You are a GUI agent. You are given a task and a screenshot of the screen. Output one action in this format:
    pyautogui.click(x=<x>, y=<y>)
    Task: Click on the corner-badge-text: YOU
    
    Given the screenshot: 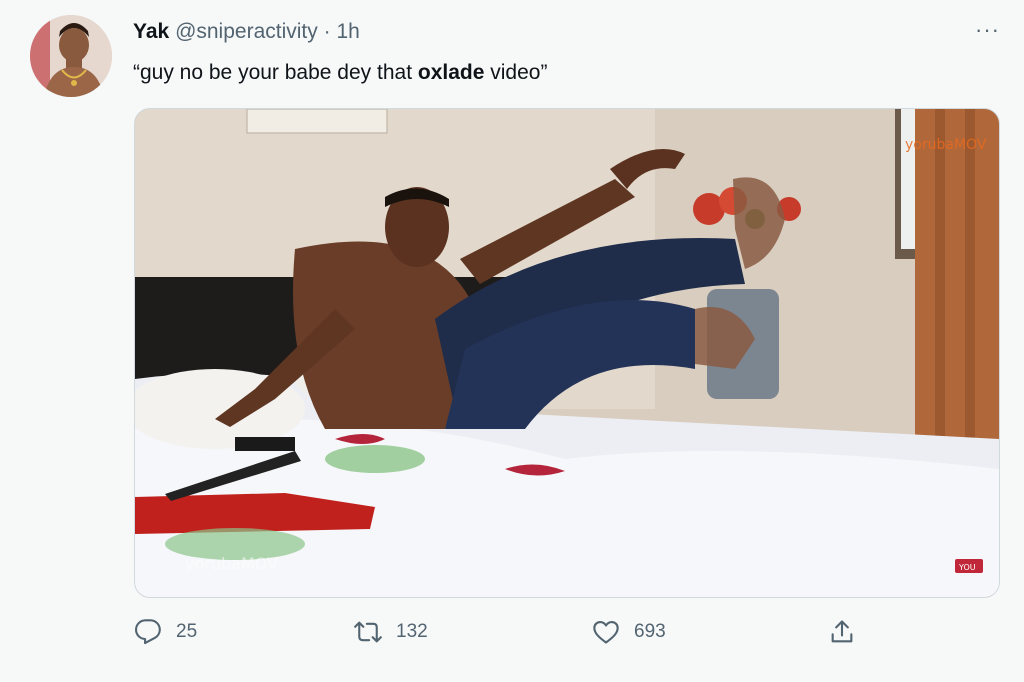 What is the action you would take?
    pyautogui.click(x=967, y=567)
    